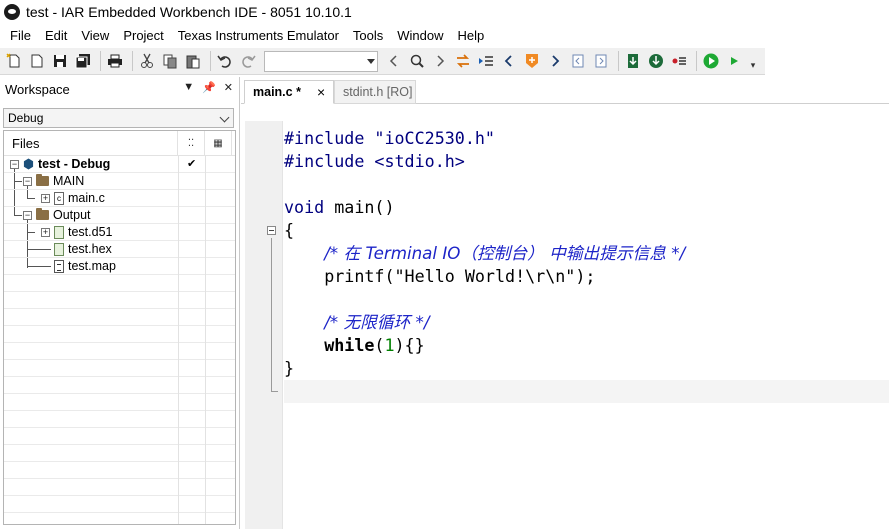 The image size is (889, 529). What do you see at coordinates (633, 61) in the screenshot?
I see `download-icon` at bounding box center [633, 61].